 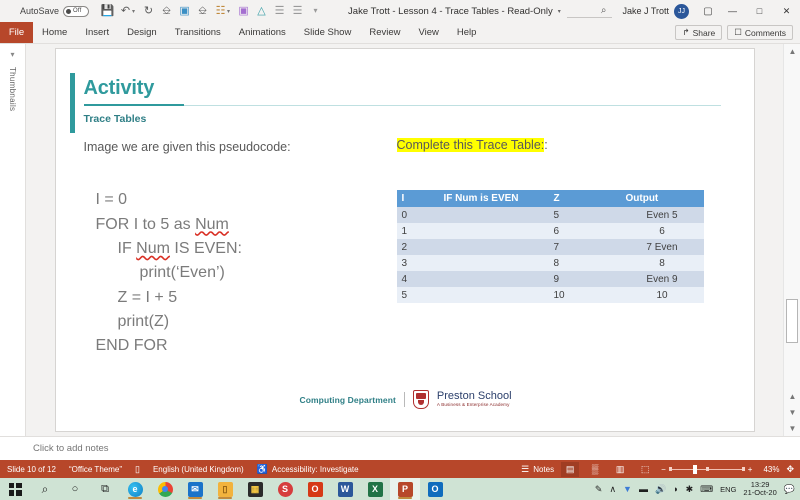 What do you see at coordinates (345, 489) in the screenshot?
I see `word-icon: W` at bounding box center [345, 489].